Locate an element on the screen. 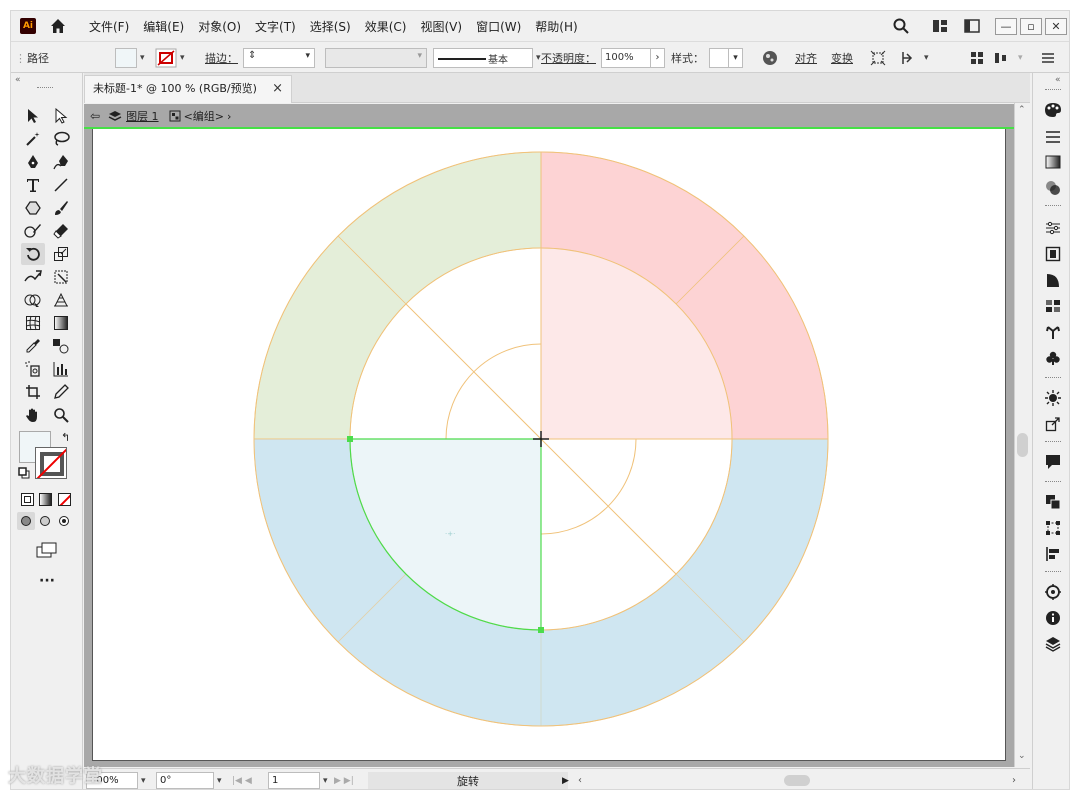 The height and width of the screenshot is (799, 1079). brush-definition-dropdown: 基本 ▾ is located at coordinates (487, 58).